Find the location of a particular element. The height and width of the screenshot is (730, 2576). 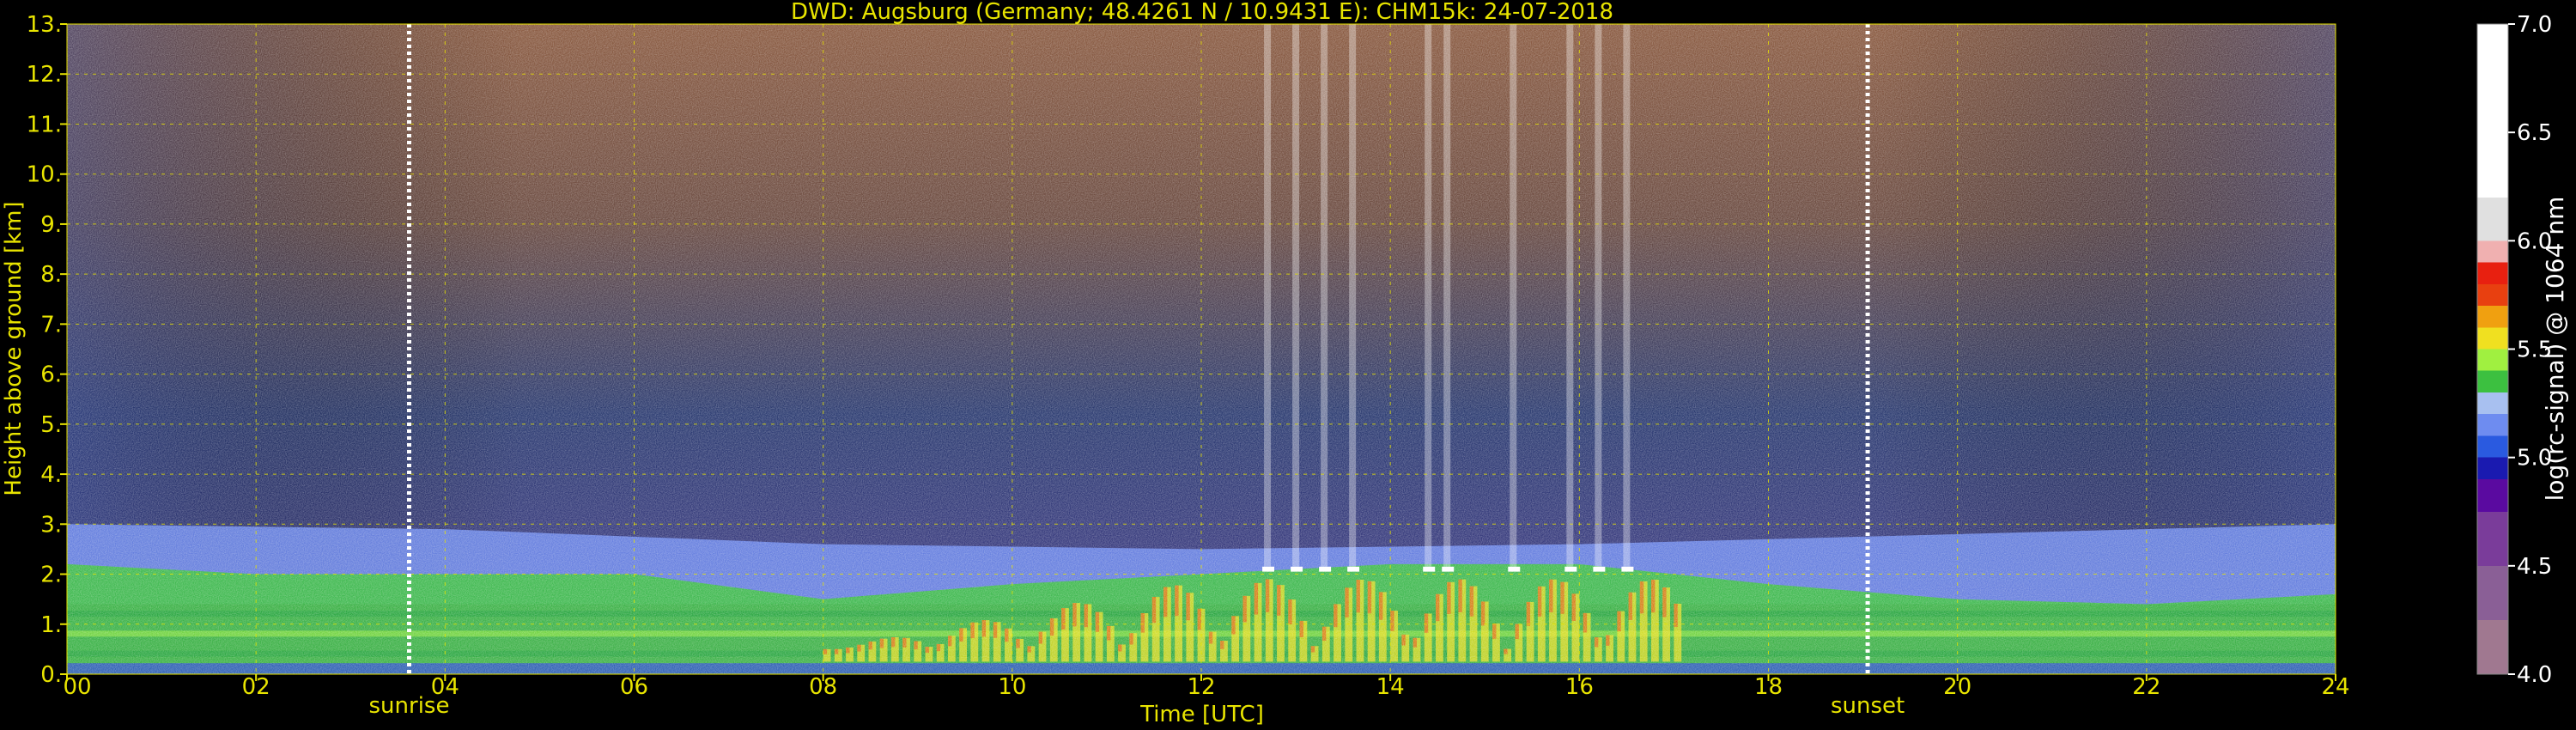

x-tick-label: 20 is located at coordinates (1957, 687).